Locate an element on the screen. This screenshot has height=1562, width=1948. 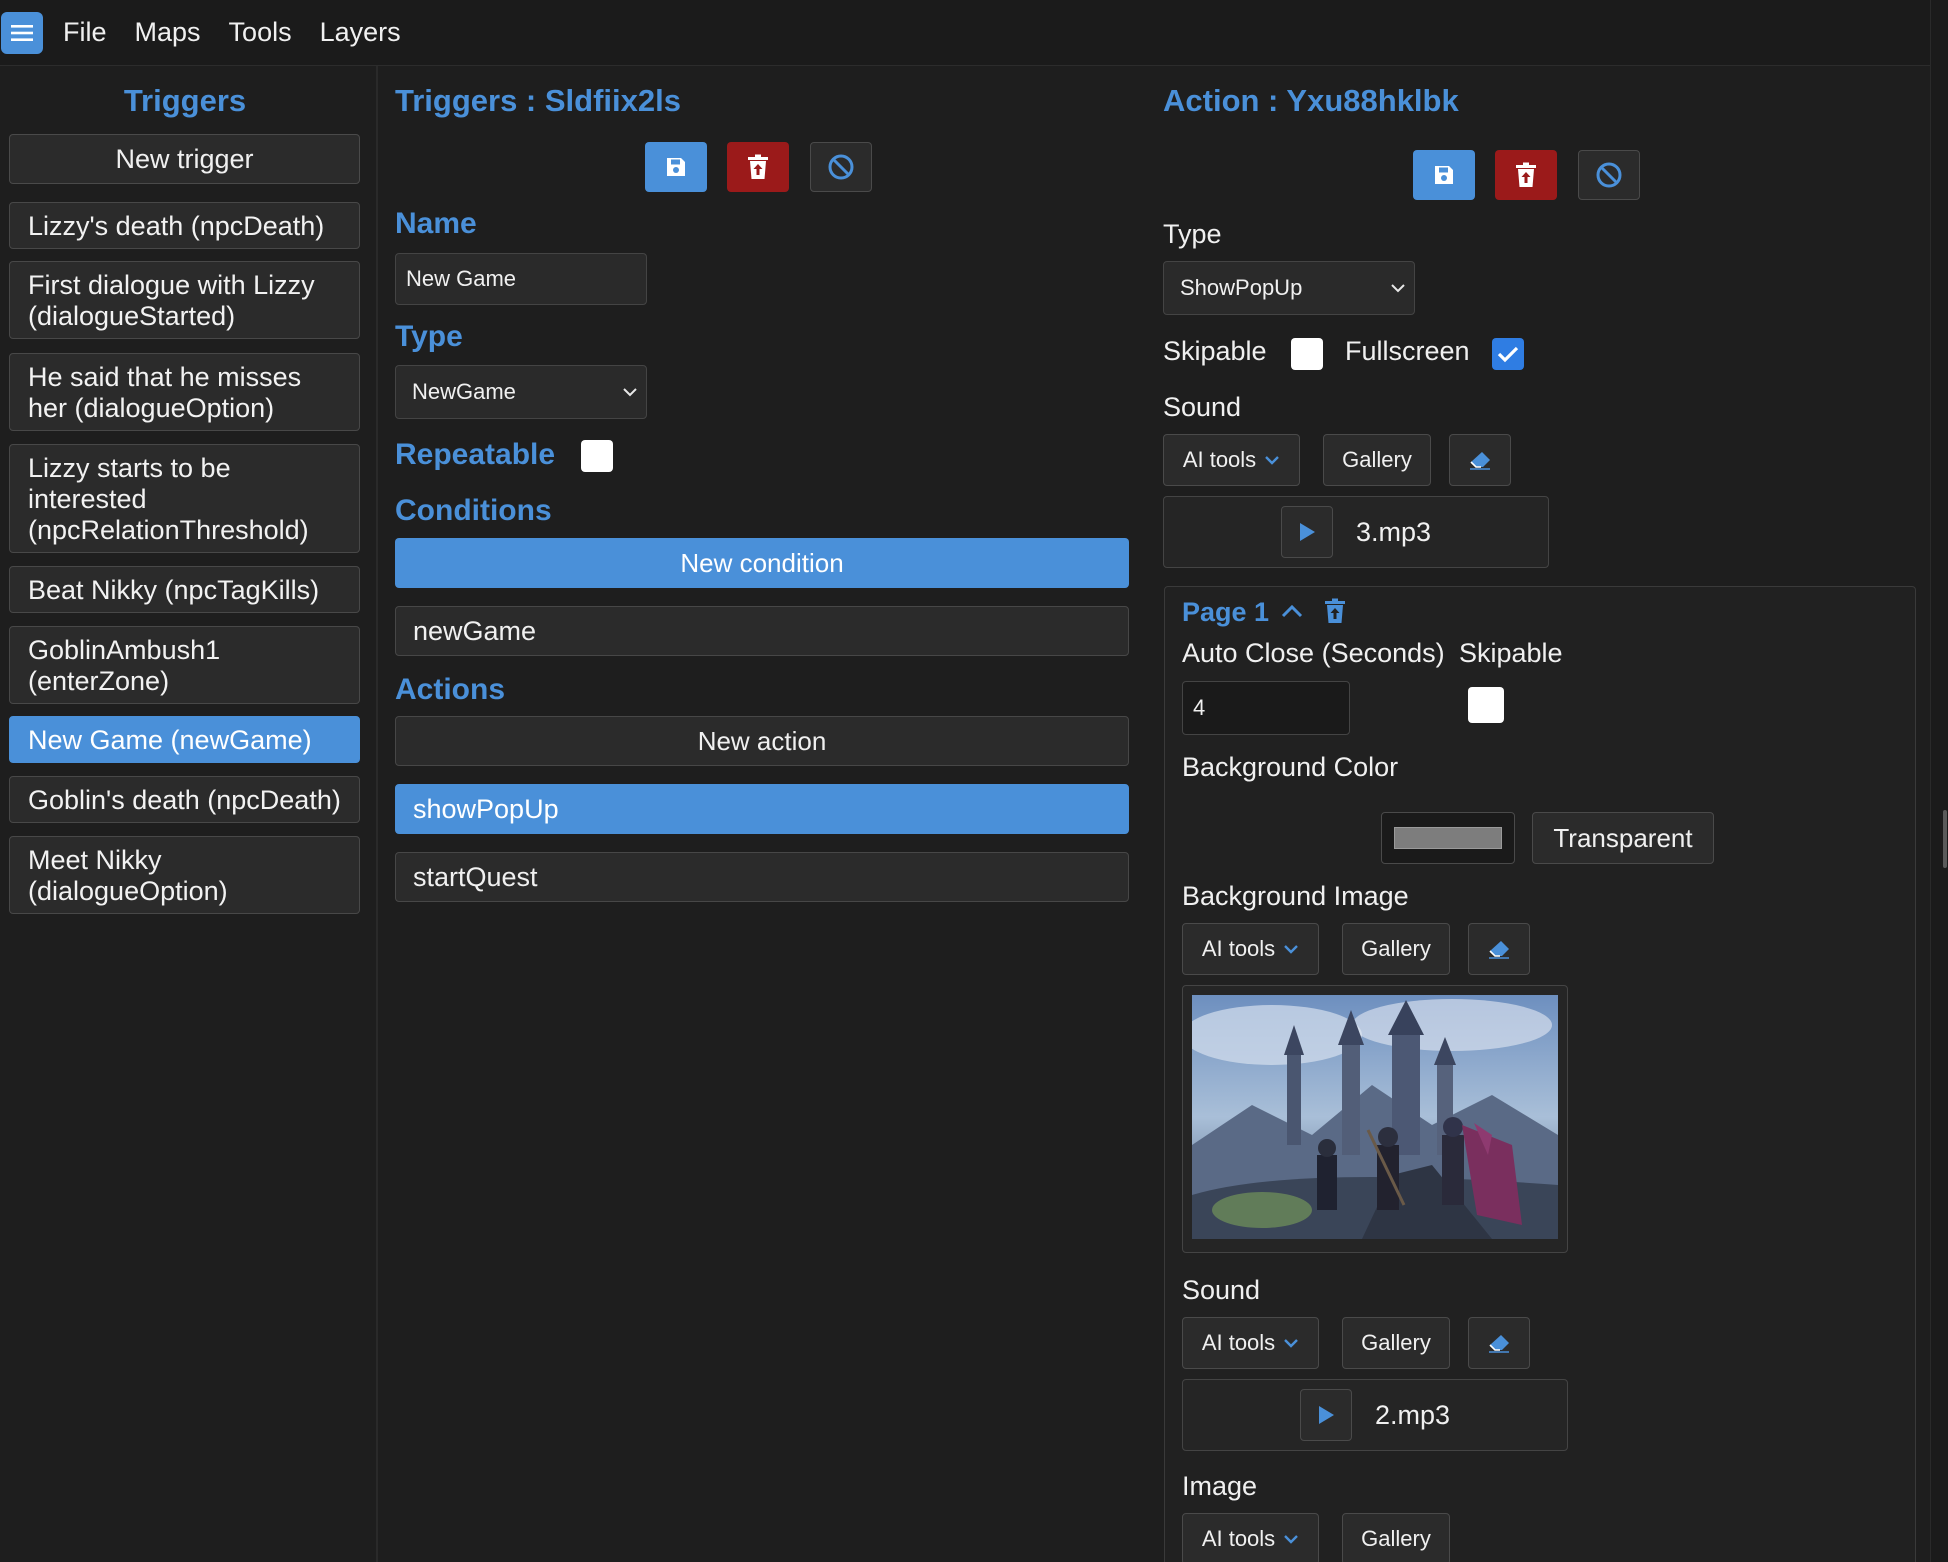
bg-color-picker is located at coordinates (1448, 838).